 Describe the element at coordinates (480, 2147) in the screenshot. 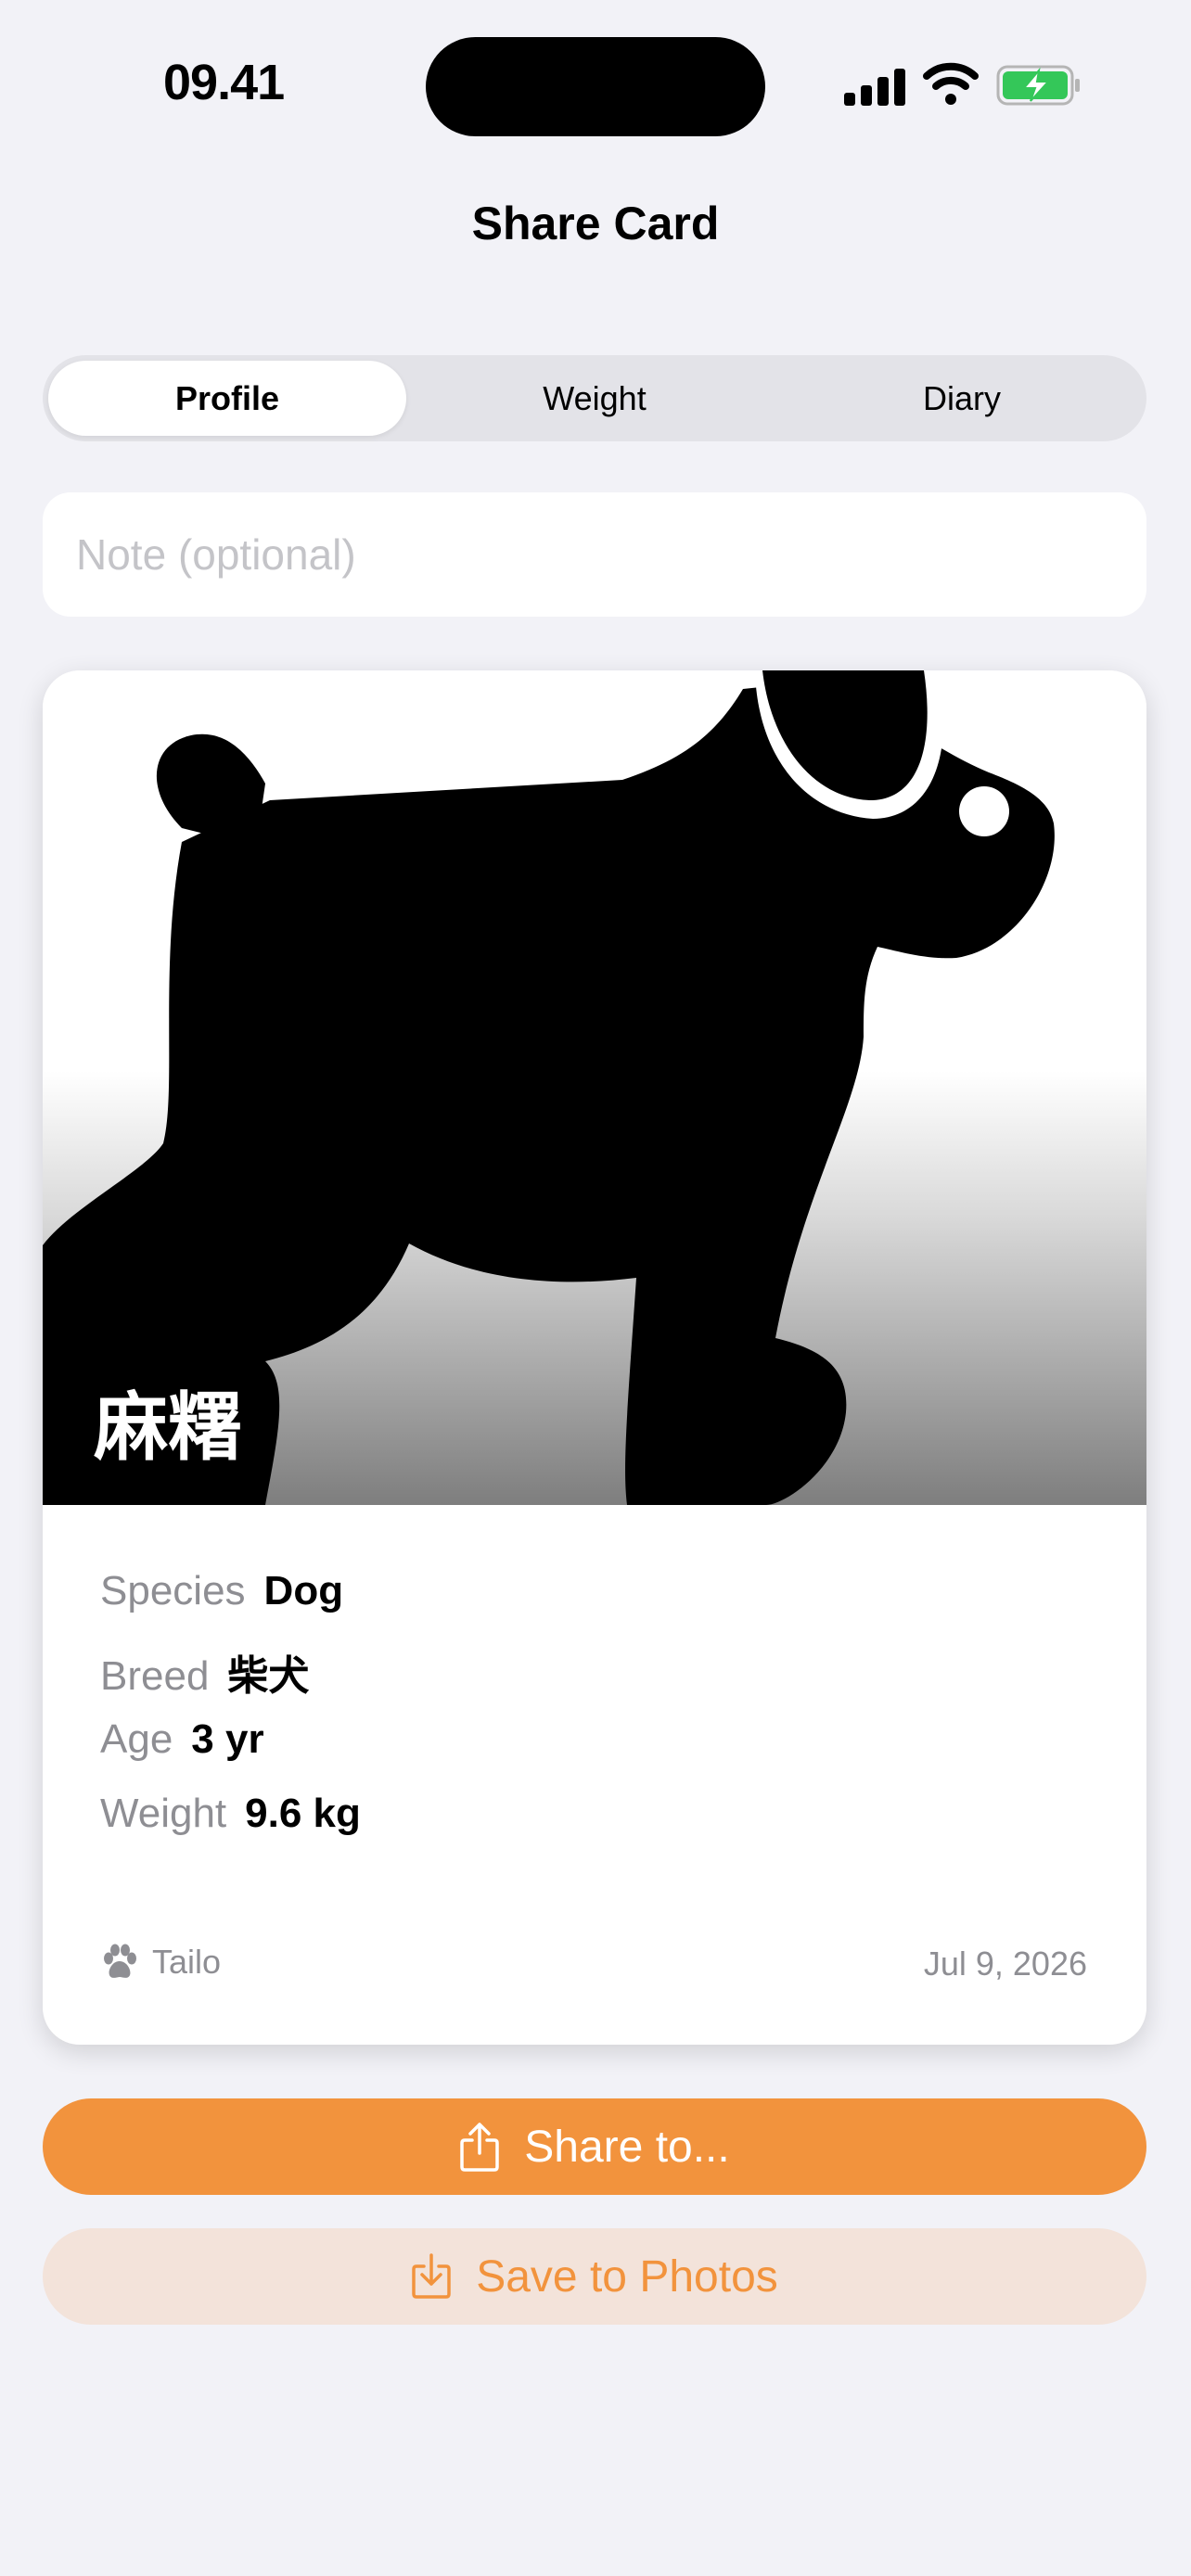

I see `share-icon` at that location.